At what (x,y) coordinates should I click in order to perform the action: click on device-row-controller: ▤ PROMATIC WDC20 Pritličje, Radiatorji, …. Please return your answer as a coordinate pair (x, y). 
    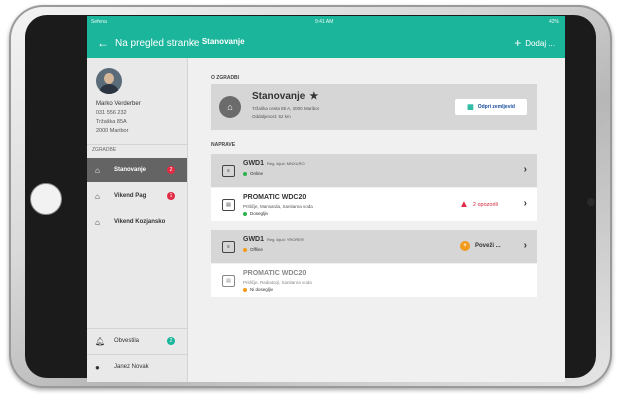
    Looking at the image, I should click on (374, 280).